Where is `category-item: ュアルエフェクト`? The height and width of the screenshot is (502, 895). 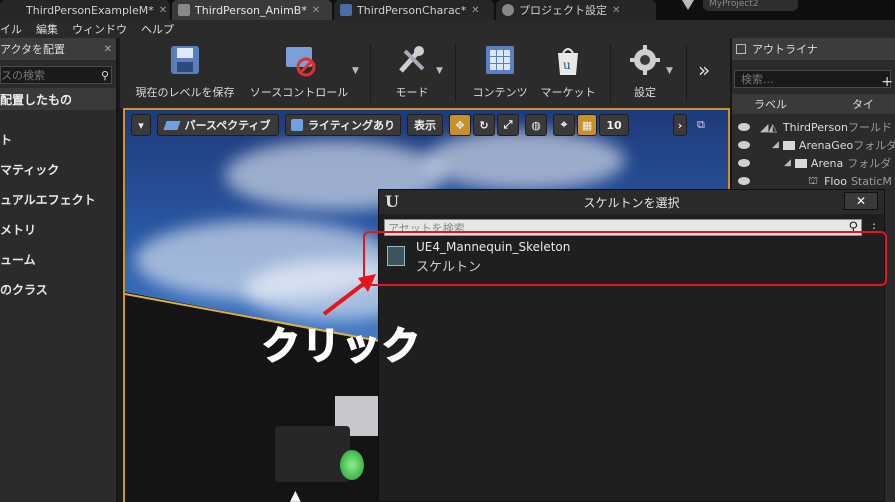
category-item: ュアルエフェクト is located at coordinates (58, 199).